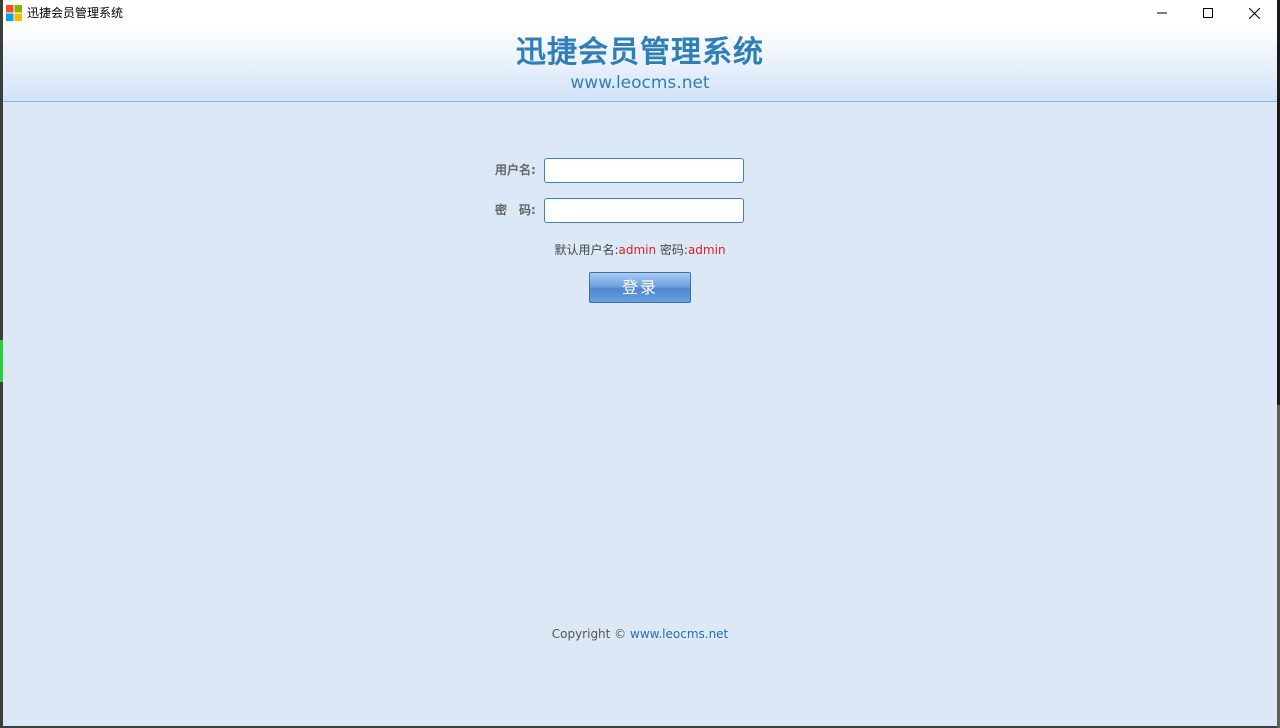 This screenshot has height=728, width=1280. I want to click on default-credentials-hint: 默认用户名:admin 密码:admin, so click(640, 250).